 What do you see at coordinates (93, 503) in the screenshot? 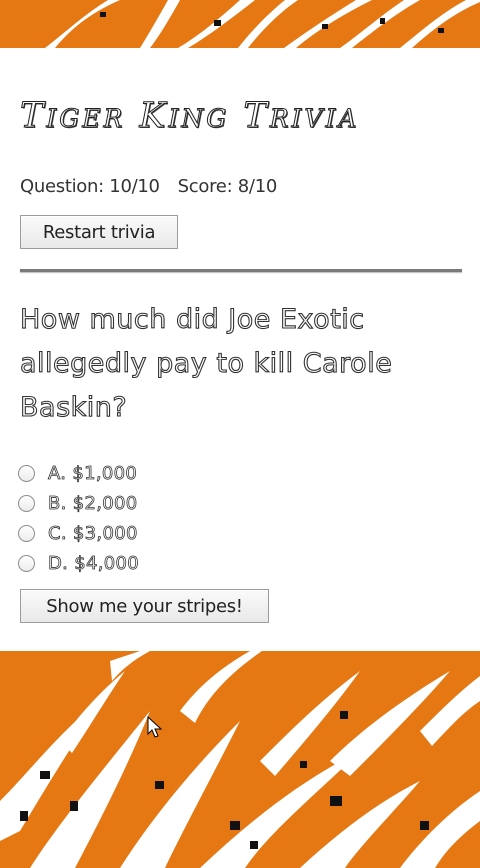
I see `answer-label: B. $2,000` at bounding box center [93, 503].